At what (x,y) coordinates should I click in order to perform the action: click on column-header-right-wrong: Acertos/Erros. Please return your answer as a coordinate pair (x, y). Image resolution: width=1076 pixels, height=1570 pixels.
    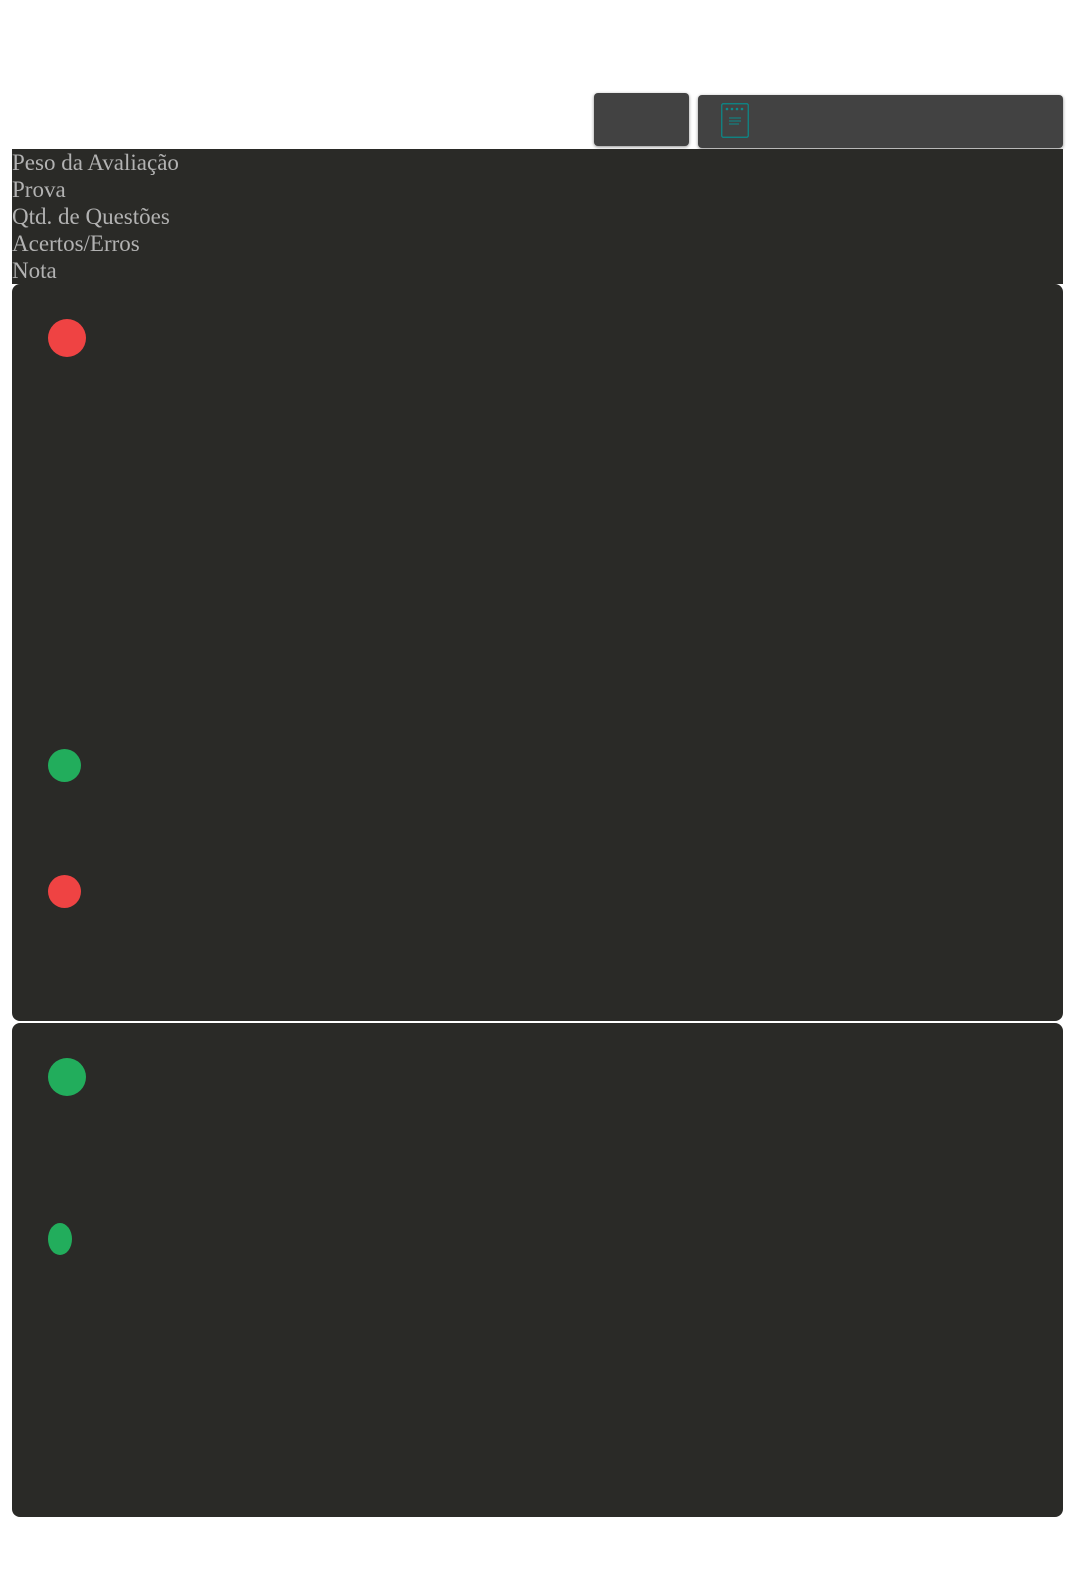
    Looking at the image, I should click on (76, 243).